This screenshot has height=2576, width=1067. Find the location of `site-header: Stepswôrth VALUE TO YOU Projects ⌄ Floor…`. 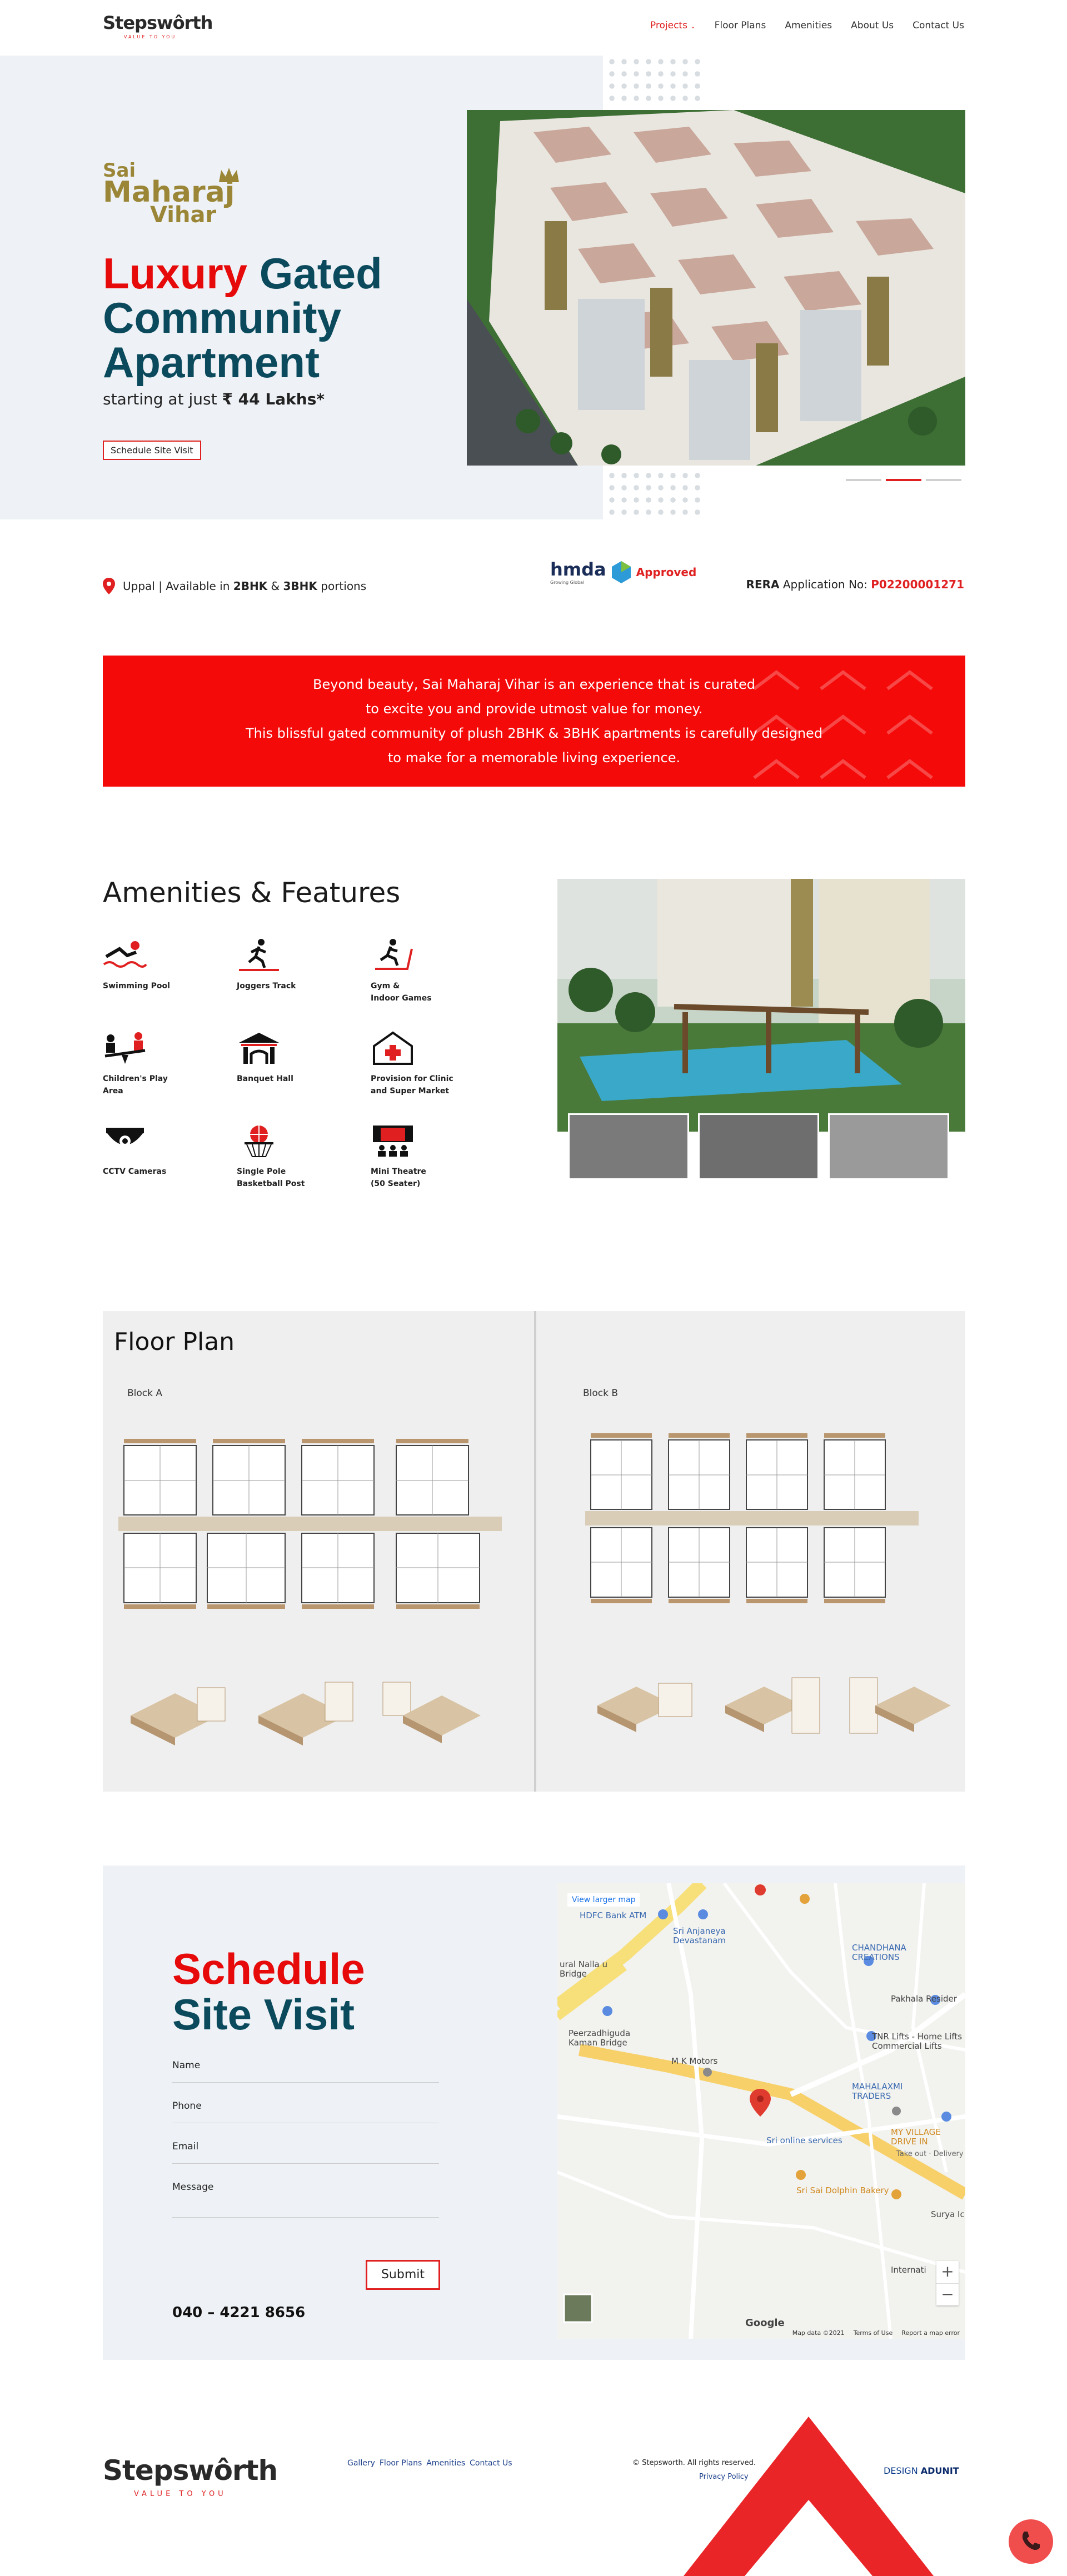

site-header: Stepswôrth VALUE TO YOU Projects ⌄ Floor… is located at coordinates (533, 28).